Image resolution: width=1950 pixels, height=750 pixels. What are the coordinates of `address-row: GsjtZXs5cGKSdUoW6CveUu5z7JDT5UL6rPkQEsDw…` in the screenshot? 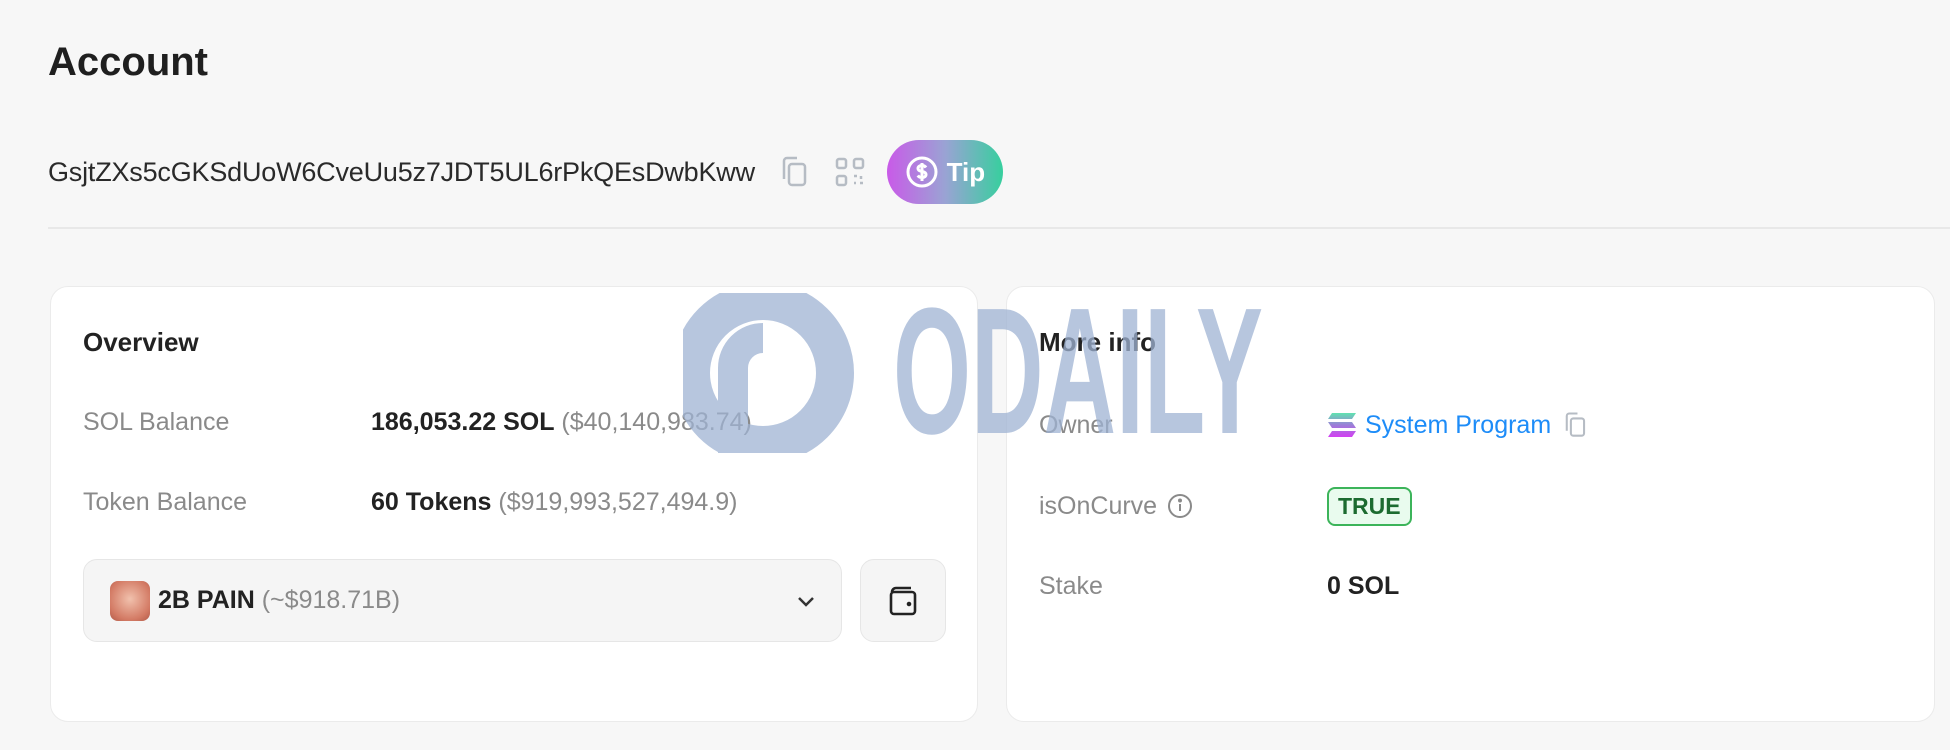 It's located at (525, 172).